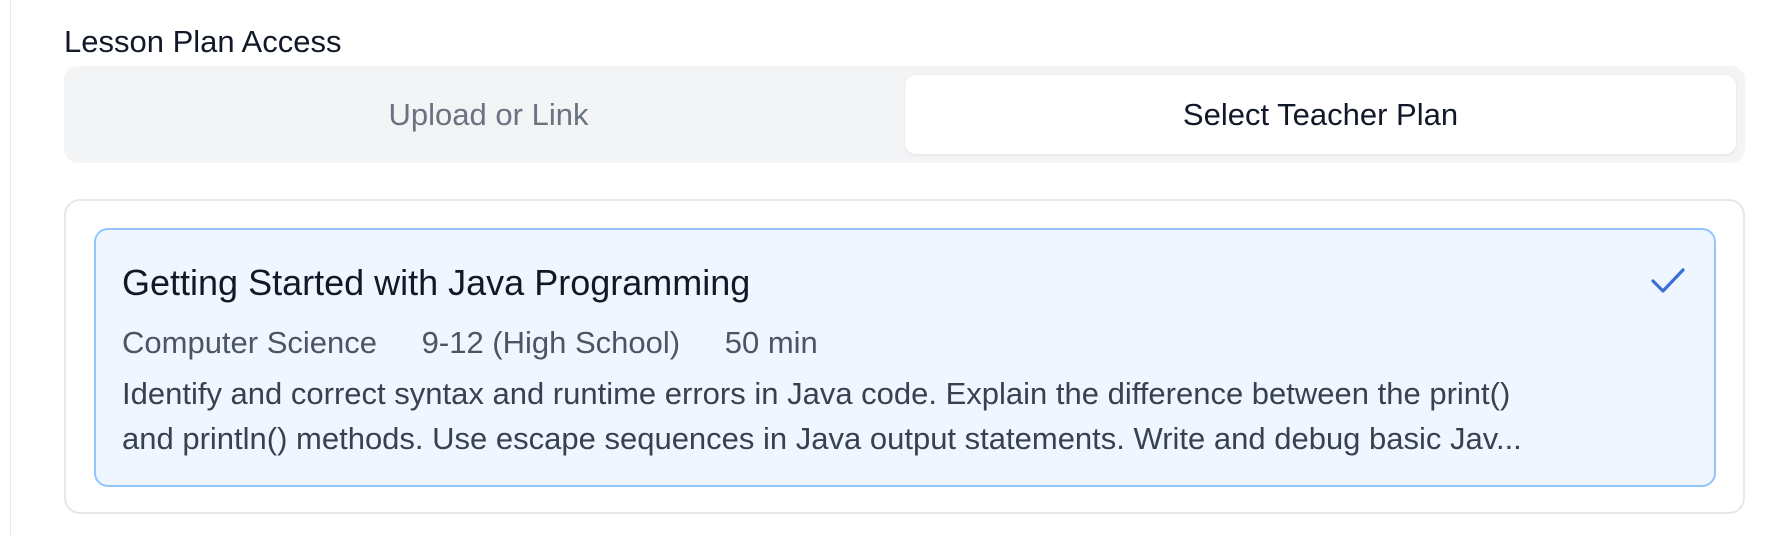  Describe the element at coordinates (1320, 114) in the screenshot. I see `tab-select-teacher-plan: Select Teacher Plan` at that location.